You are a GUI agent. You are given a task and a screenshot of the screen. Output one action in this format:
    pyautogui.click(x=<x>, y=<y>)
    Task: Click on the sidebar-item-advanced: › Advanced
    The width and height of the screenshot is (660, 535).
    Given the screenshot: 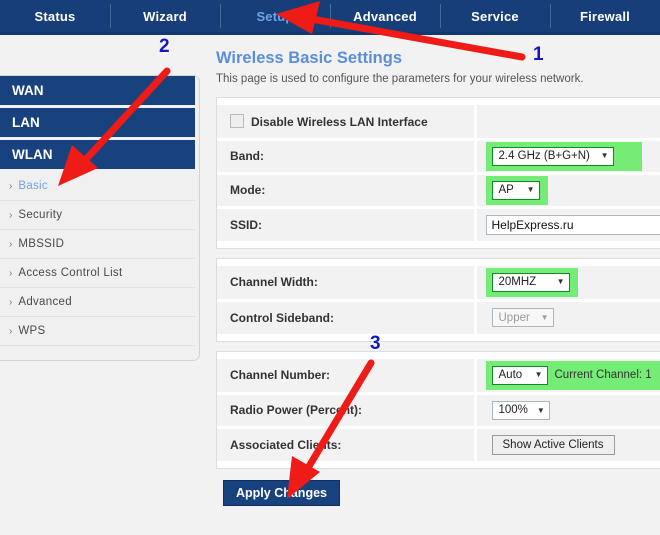 What is the action you would take?
    pyautogui.click(x=97, y=302)
    